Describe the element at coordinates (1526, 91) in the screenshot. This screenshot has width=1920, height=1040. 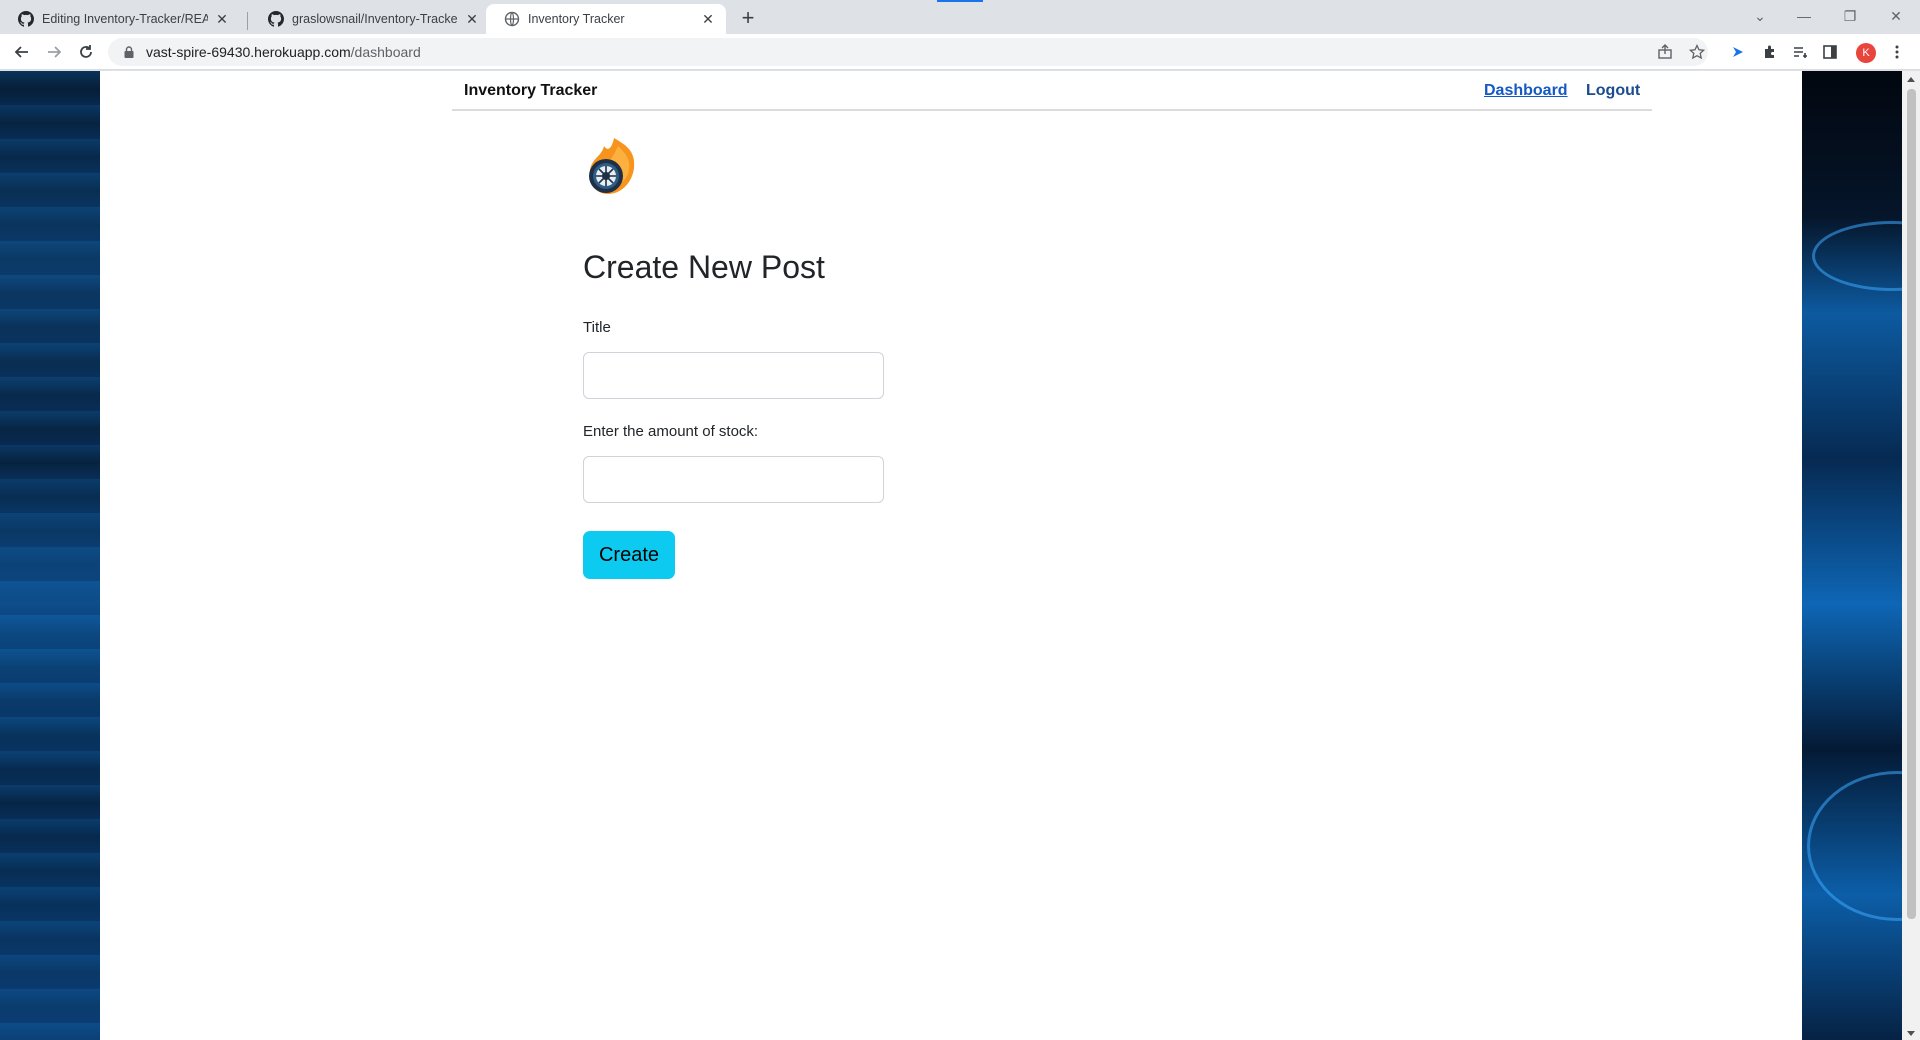
I see `nav-dashboard-link: Dashboard` at that location.